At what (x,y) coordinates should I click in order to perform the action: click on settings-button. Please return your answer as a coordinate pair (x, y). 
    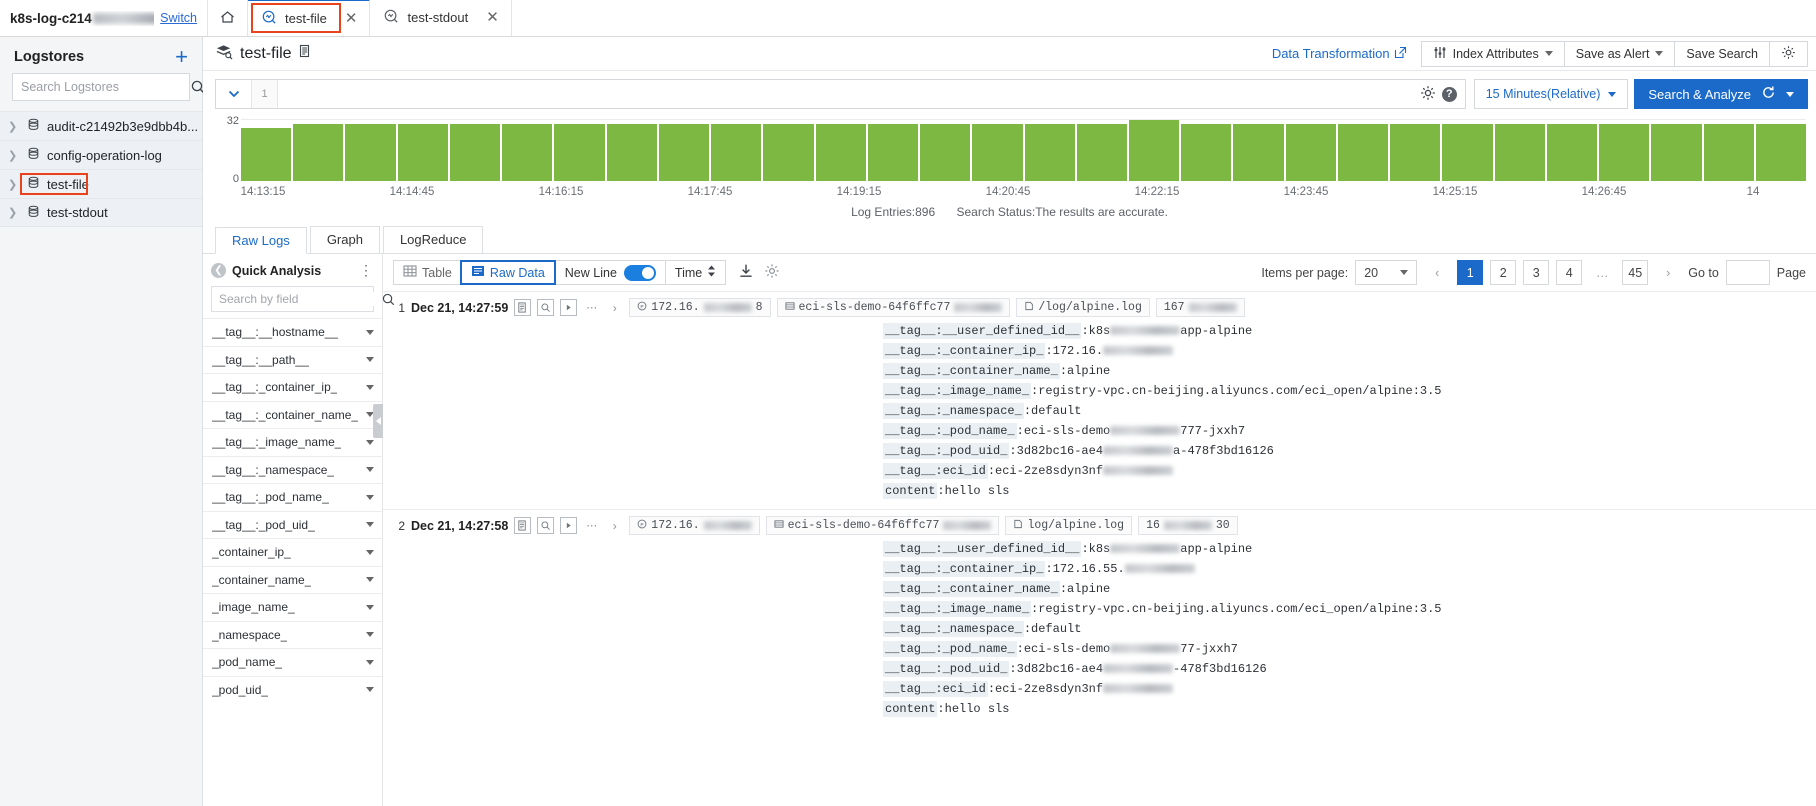
    Looking at the image, I should click on (1788, 54).